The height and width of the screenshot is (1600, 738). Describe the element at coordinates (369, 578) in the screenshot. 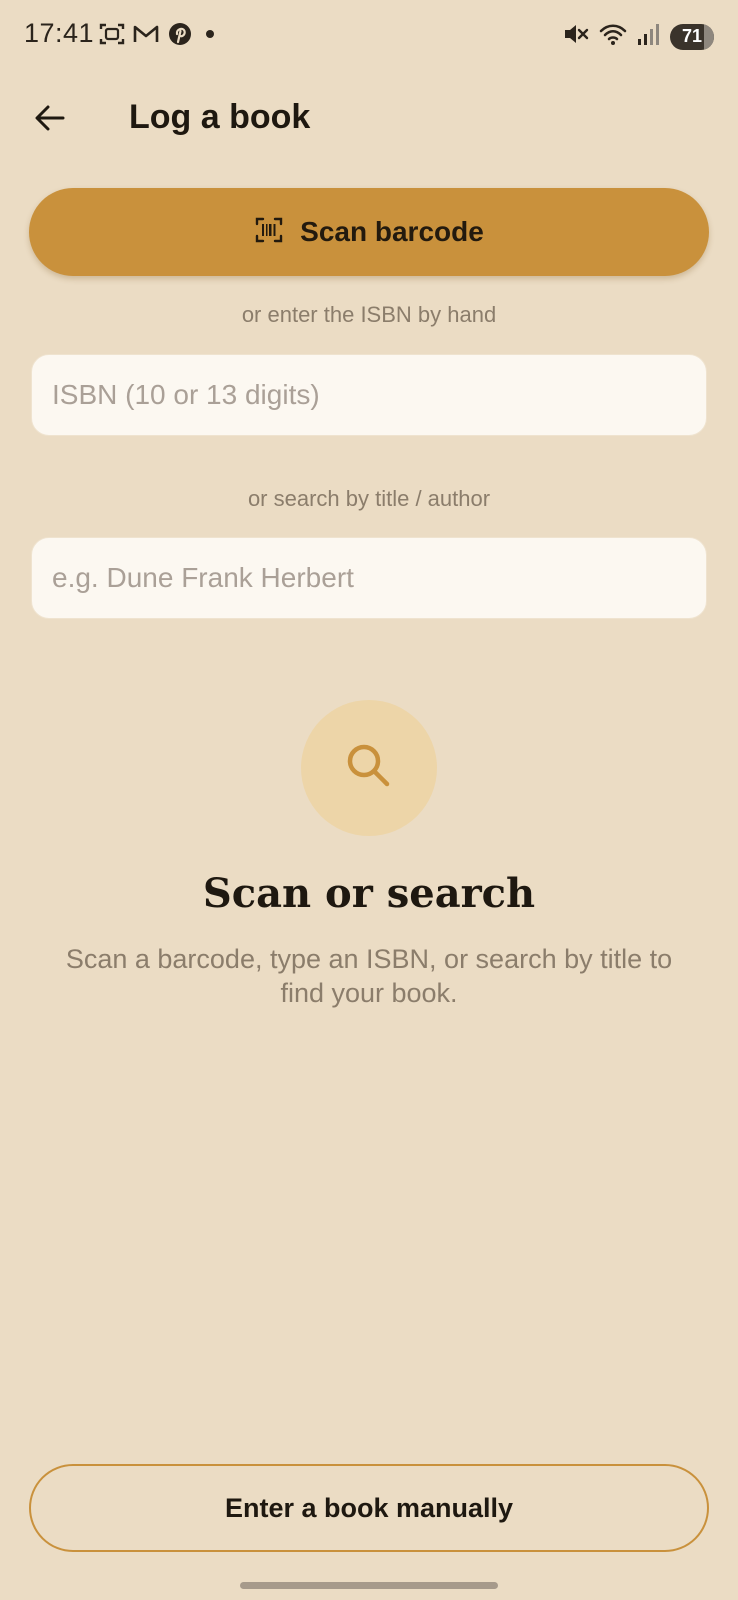

I see `title-author-search-input` at that location.